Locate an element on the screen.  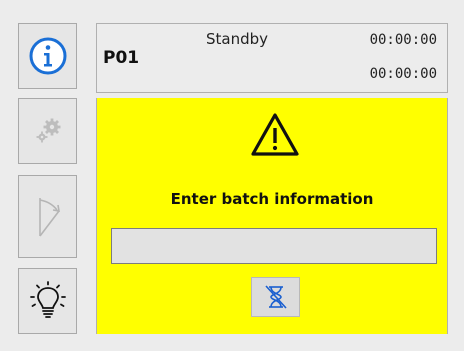
warning-icon is located at coordinates (275, 134).